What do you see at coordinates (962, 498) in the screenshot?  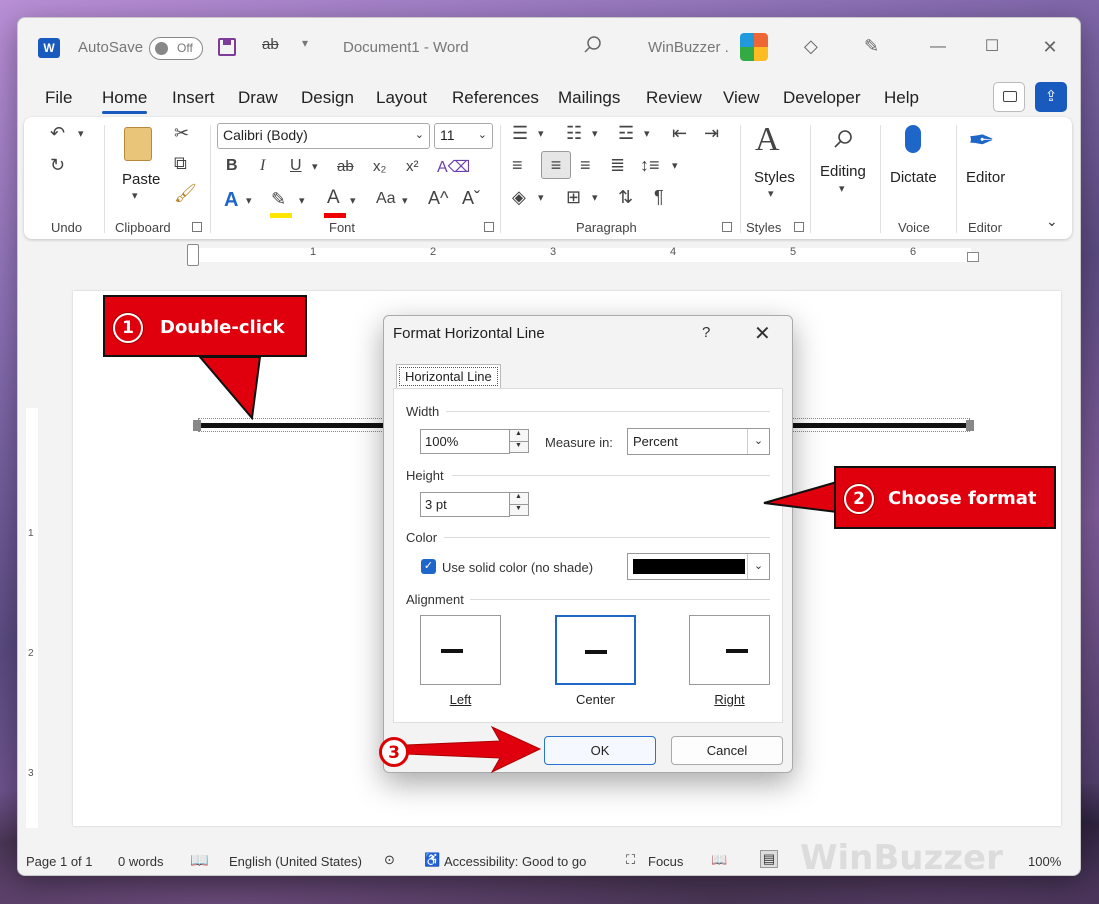 I see `callout-text: Choose format` at bounding box center [962, 498].